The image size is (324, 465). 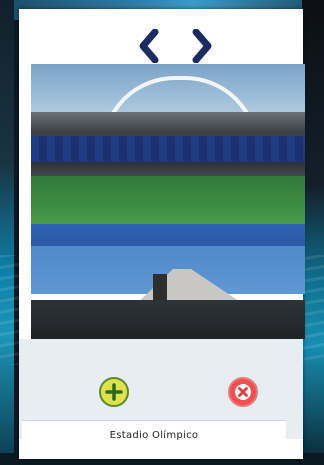 I want to click on add-button, so click(x=114, y=392).